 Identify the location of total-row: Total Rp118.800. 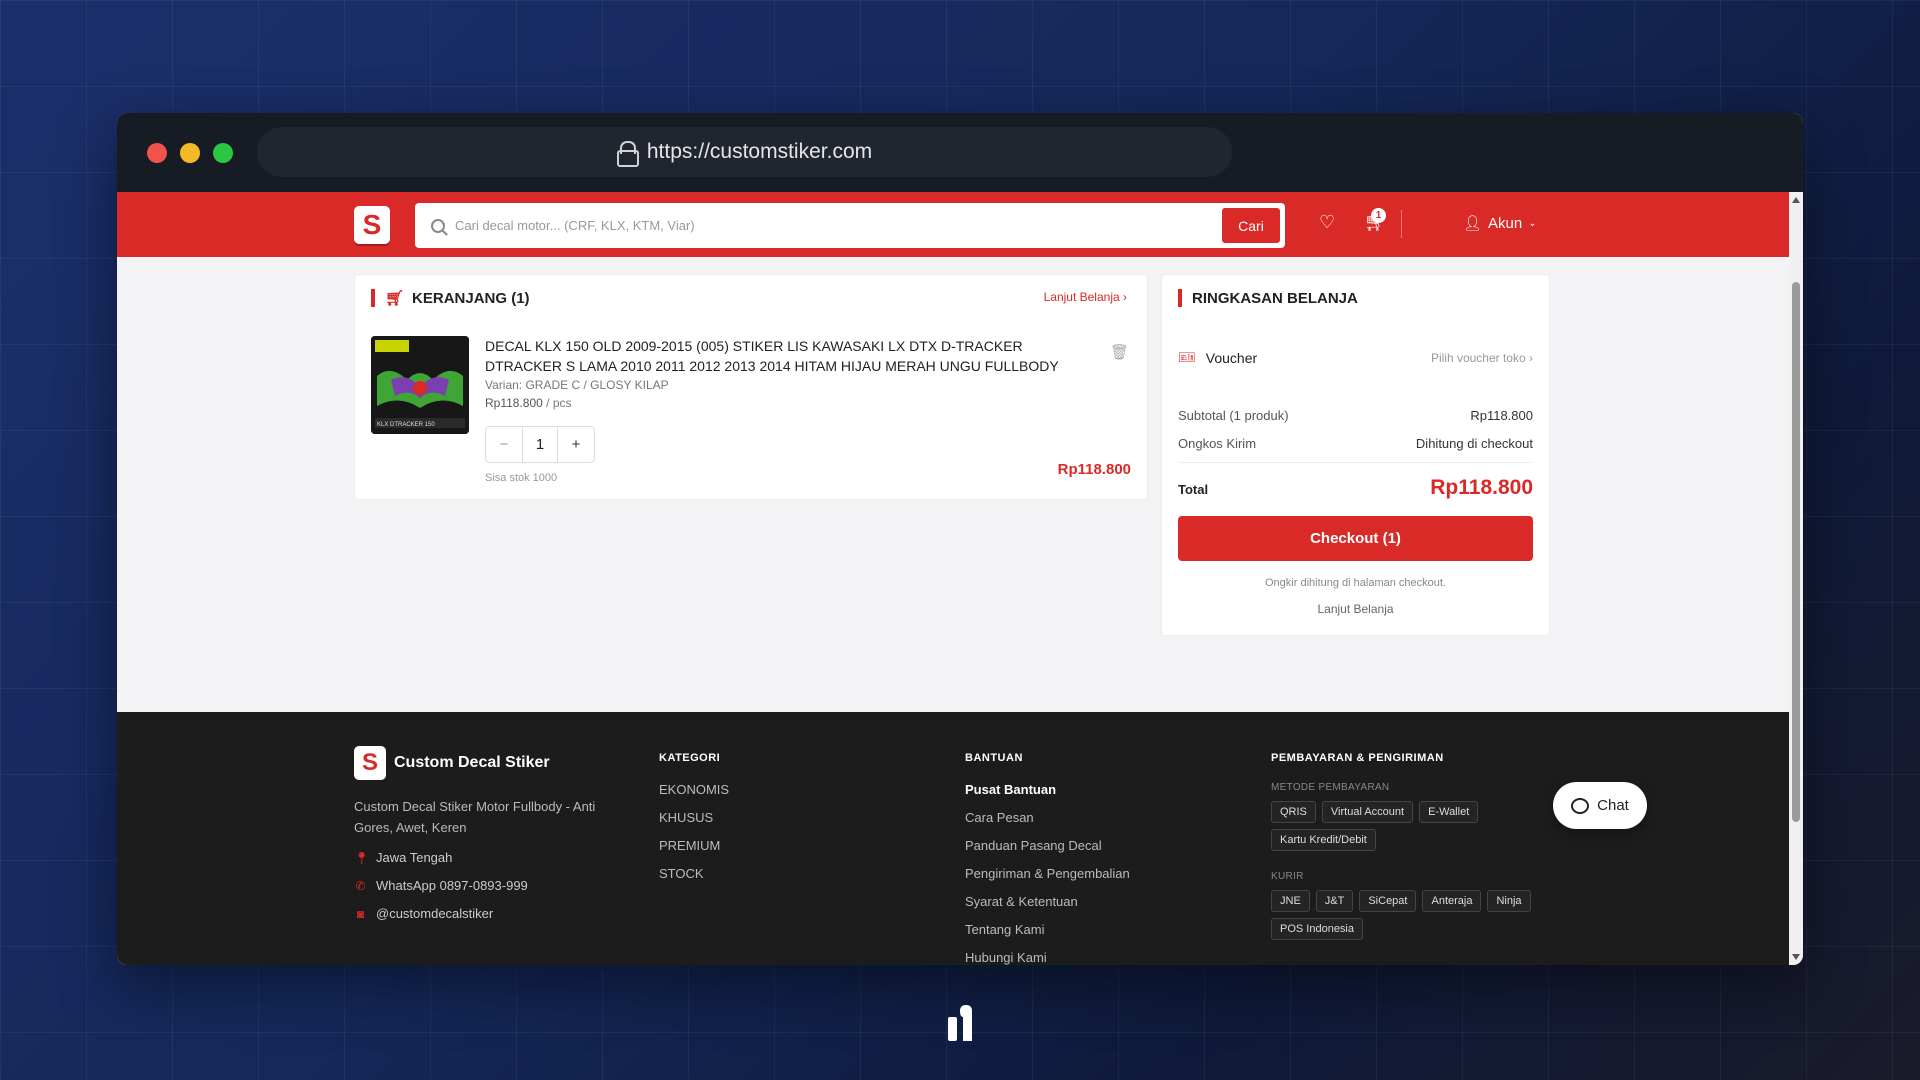
(1355, 488).